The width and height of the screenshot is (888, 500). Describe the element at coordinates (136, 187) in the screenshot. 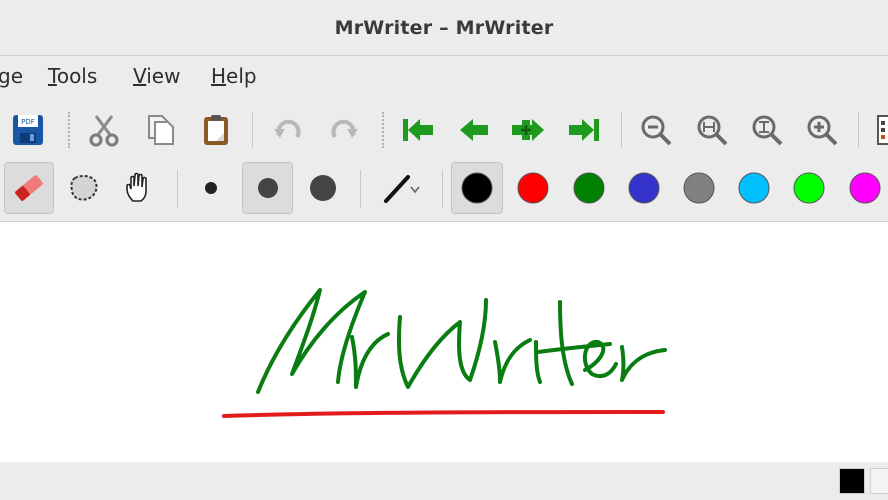

I see `hand-pan-icon` at that location.